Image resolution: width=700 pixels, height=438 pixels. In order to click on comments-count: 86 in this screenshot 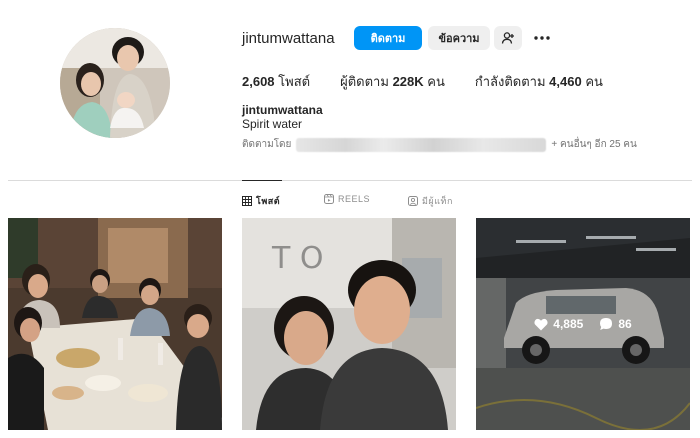, I will do `click(615, 324)`.